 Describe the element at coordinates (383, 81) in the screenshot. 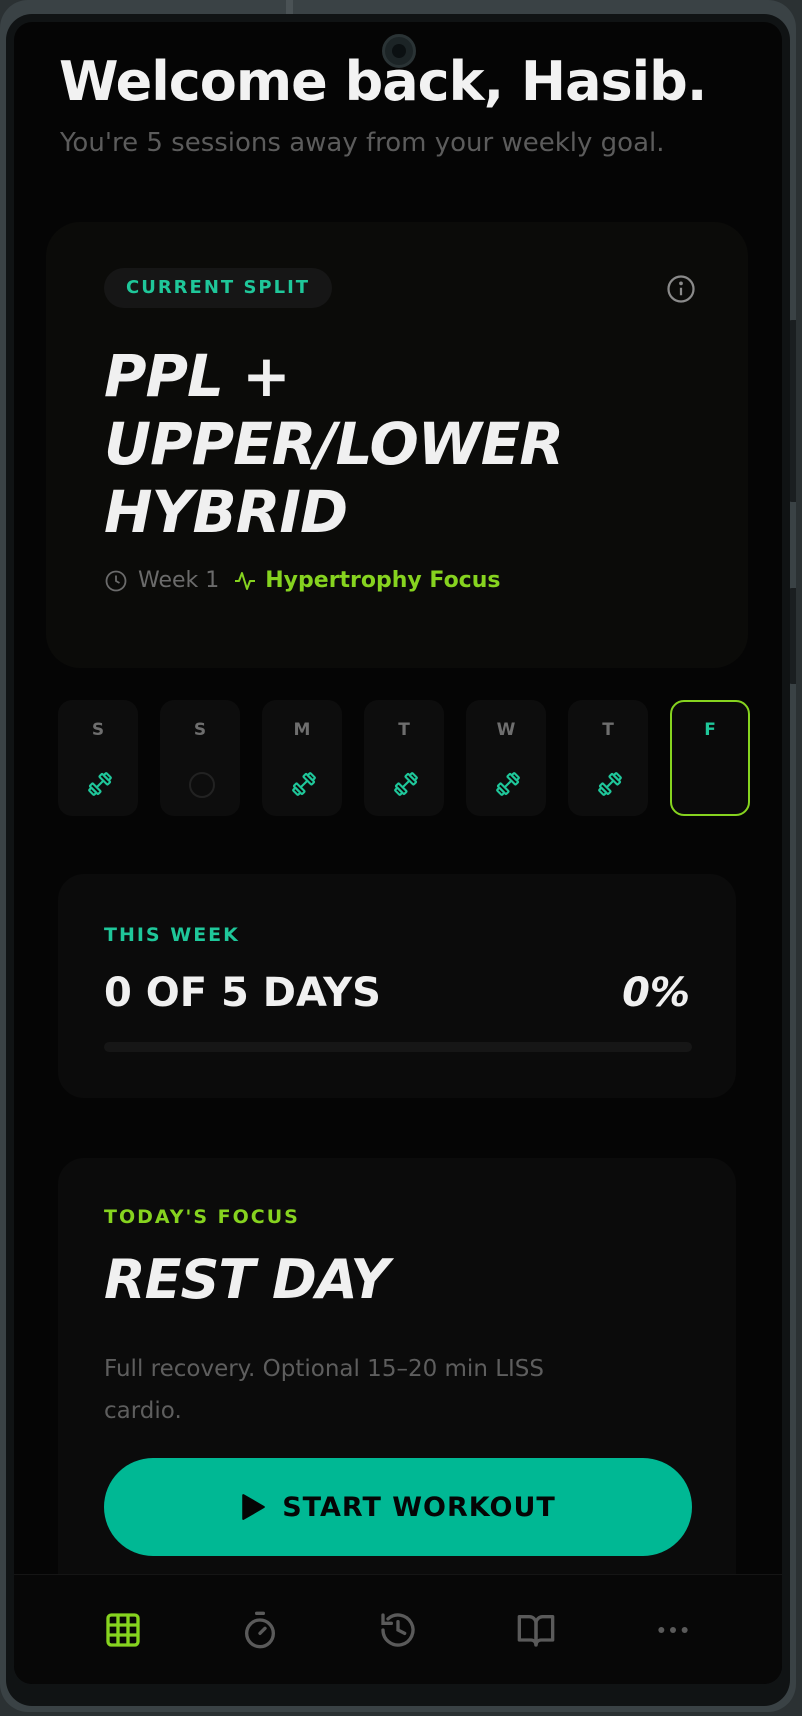

I see `welcome-heading: Welcome back, Hasib.` at that location.